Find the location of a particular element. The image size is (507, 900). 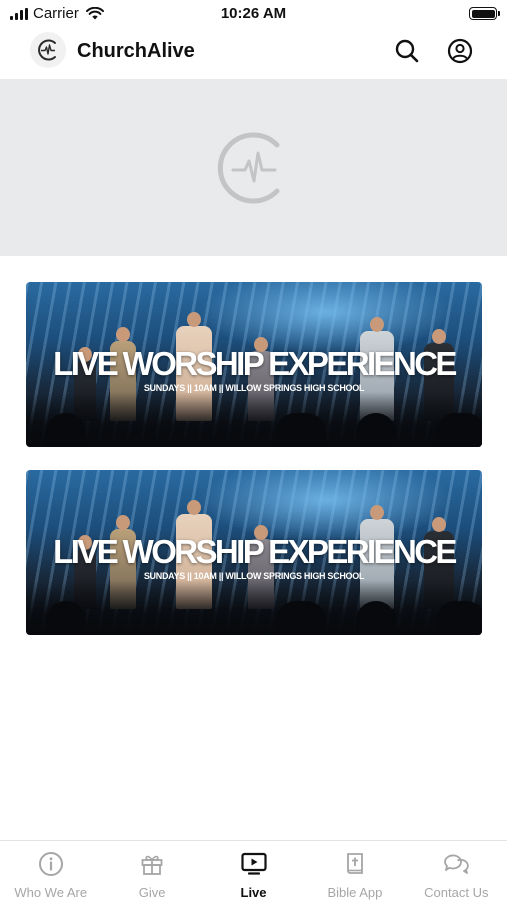

app-header: ChurchAlive is located at coordinates (253, 53).